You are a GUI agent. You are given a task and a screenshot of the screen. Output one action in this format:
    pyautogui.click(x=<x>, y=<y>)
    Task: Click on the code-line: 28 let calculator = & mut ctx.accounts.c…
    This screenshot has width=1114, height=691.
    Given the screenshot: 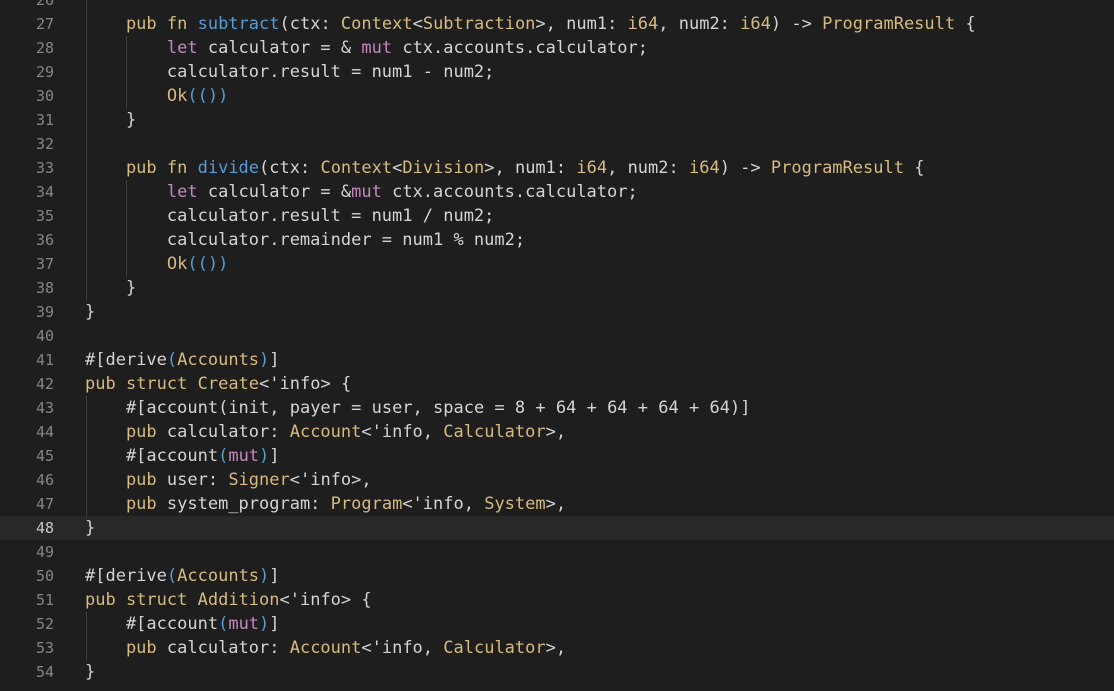 What is the action you would take?
    pyautogui.click(x=557, y=48)
    